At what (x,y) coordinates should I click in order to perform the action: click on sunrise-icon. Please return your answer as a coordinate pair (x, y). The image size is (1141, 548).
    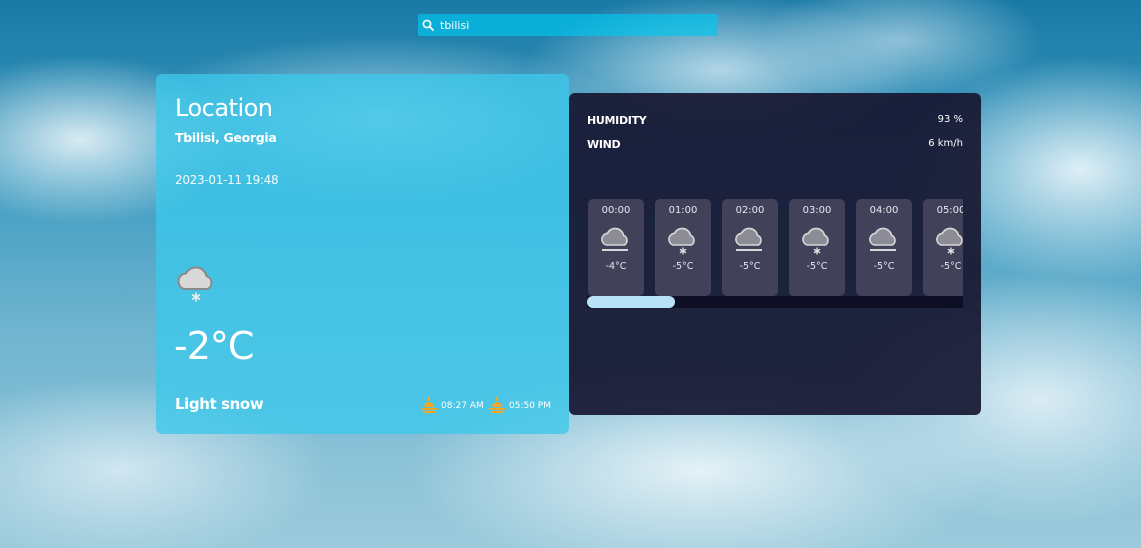
    Looking at the image, I should click on (429, 405).